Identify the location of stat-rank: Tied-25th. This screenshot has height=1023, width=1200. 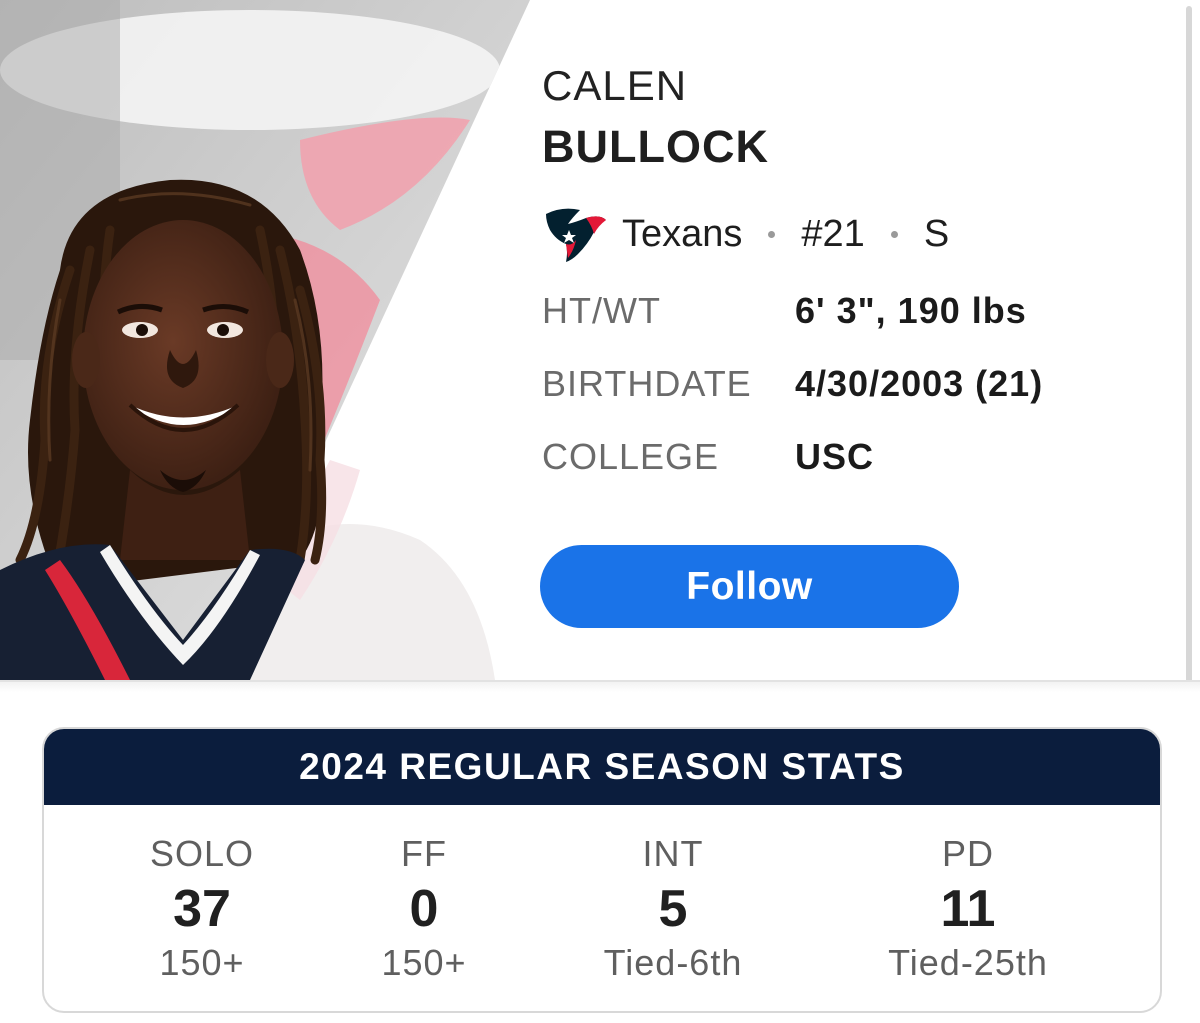
(968, 962).